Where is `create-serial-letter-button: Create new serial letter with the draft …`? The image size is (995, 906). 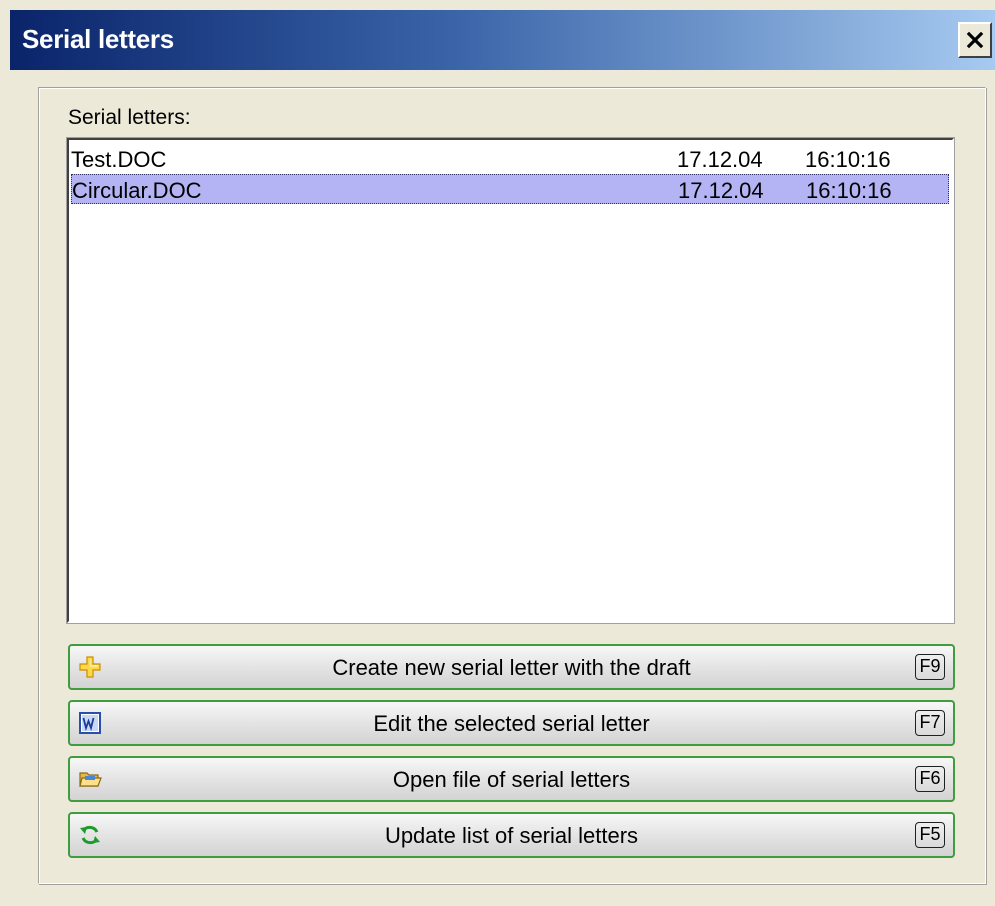 create-serial-letter-button: Create new serial letter with the draft … is located at coordinates (511, 667).